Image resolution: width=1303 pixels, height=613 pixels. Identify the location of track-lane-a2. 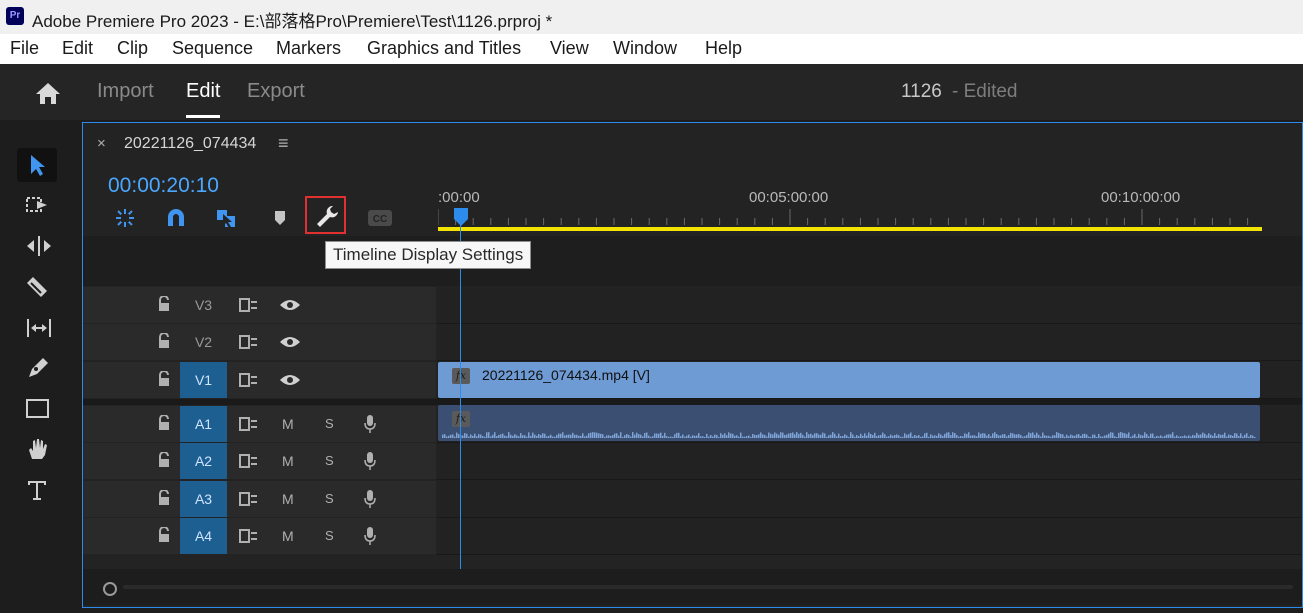
(869, 461).